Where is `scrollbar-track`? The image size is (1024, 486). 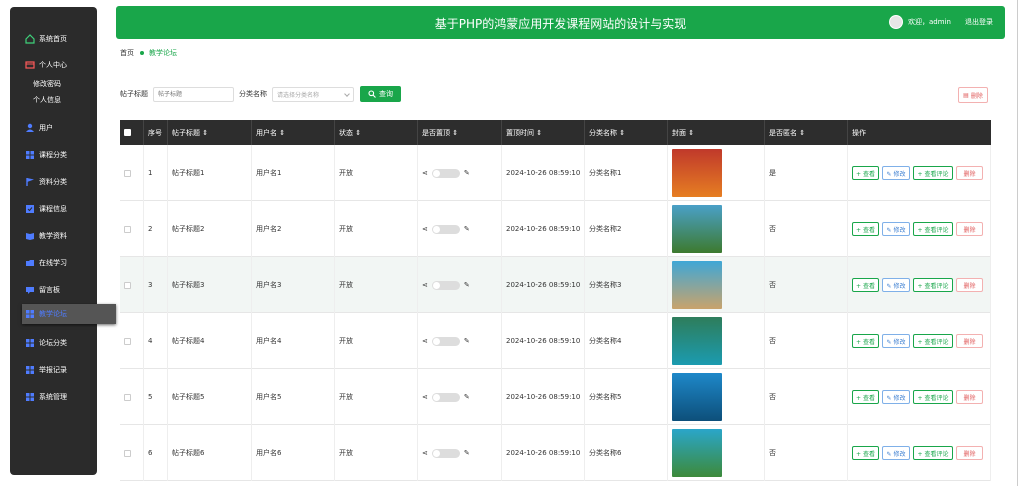 scrollbar-track is located at coordinates (1017, 243).